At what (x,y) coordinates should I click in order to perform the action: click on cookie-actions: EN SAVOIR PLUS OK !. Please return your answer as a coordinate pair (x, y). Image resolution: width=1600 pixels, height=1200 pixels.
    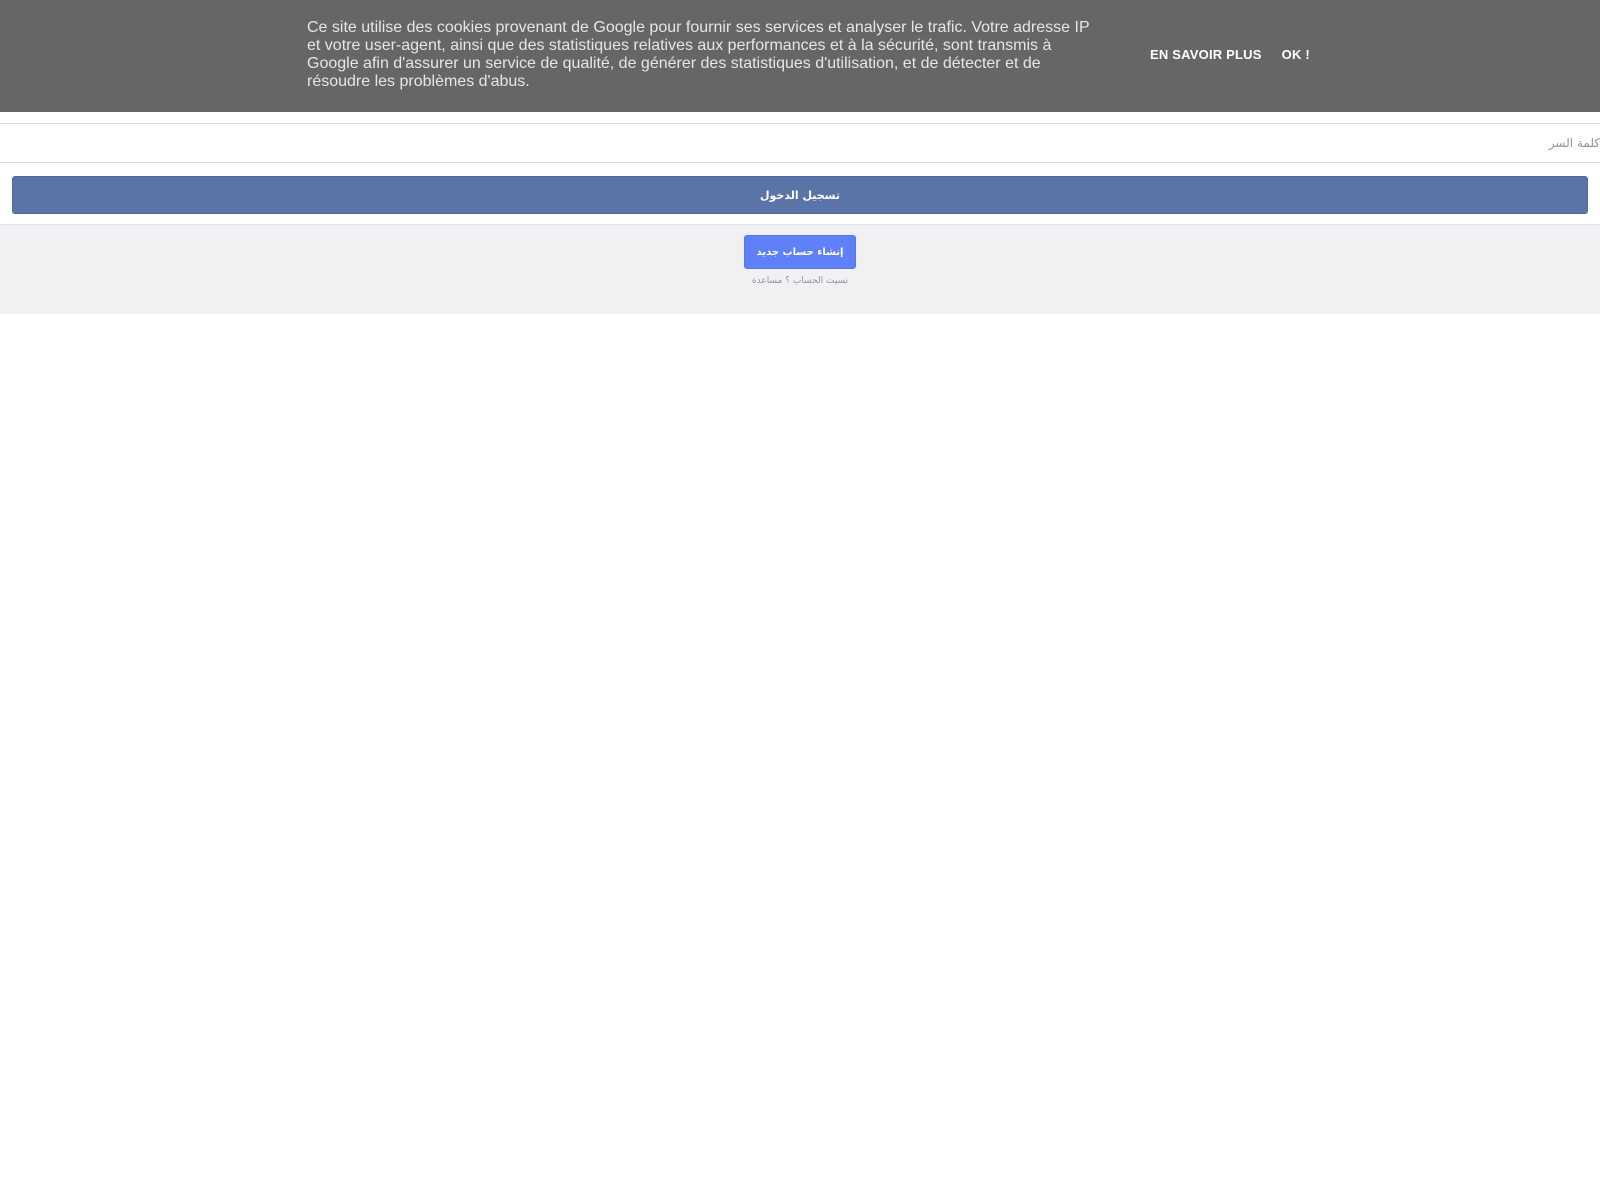
    Looking at the image, I should click on (1230, 54).